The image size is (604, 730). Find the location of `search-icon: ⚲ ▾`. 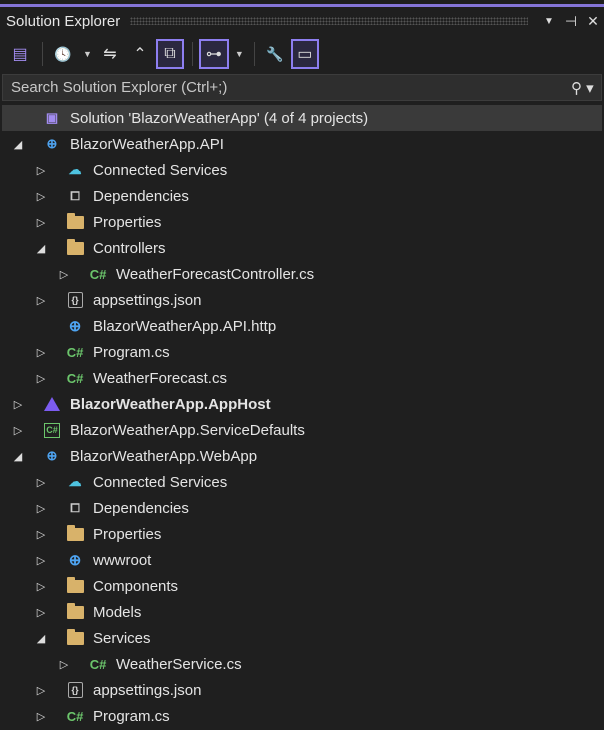

search-icon: ⚲ ▾ is located at coordinates (586, 88).